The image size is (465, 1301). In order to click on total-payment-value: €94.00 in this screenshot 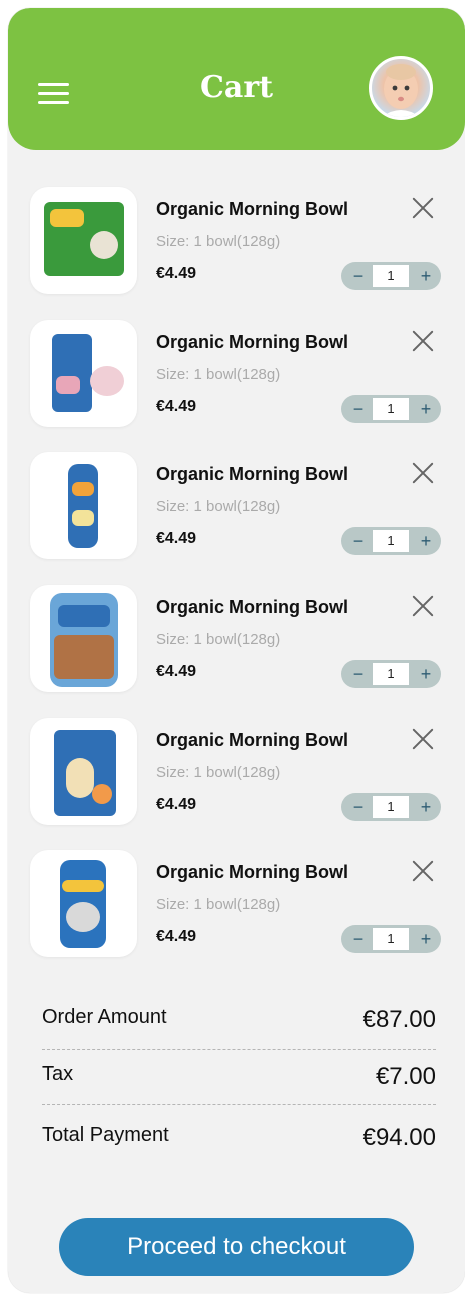, I will do `click(399, 1137)`.